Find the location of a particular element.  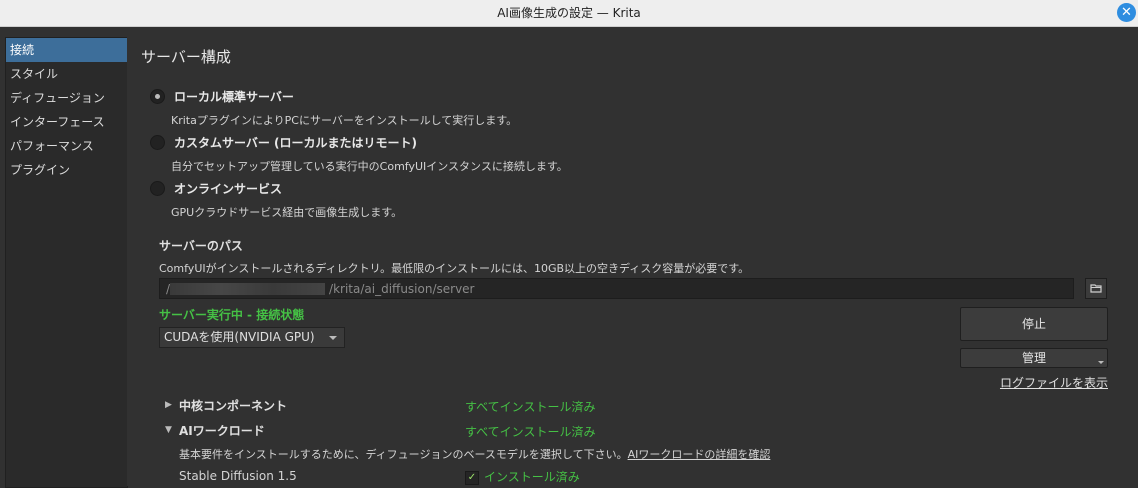

manage-button-label: 管理 is located at coordinates (1033, 358).